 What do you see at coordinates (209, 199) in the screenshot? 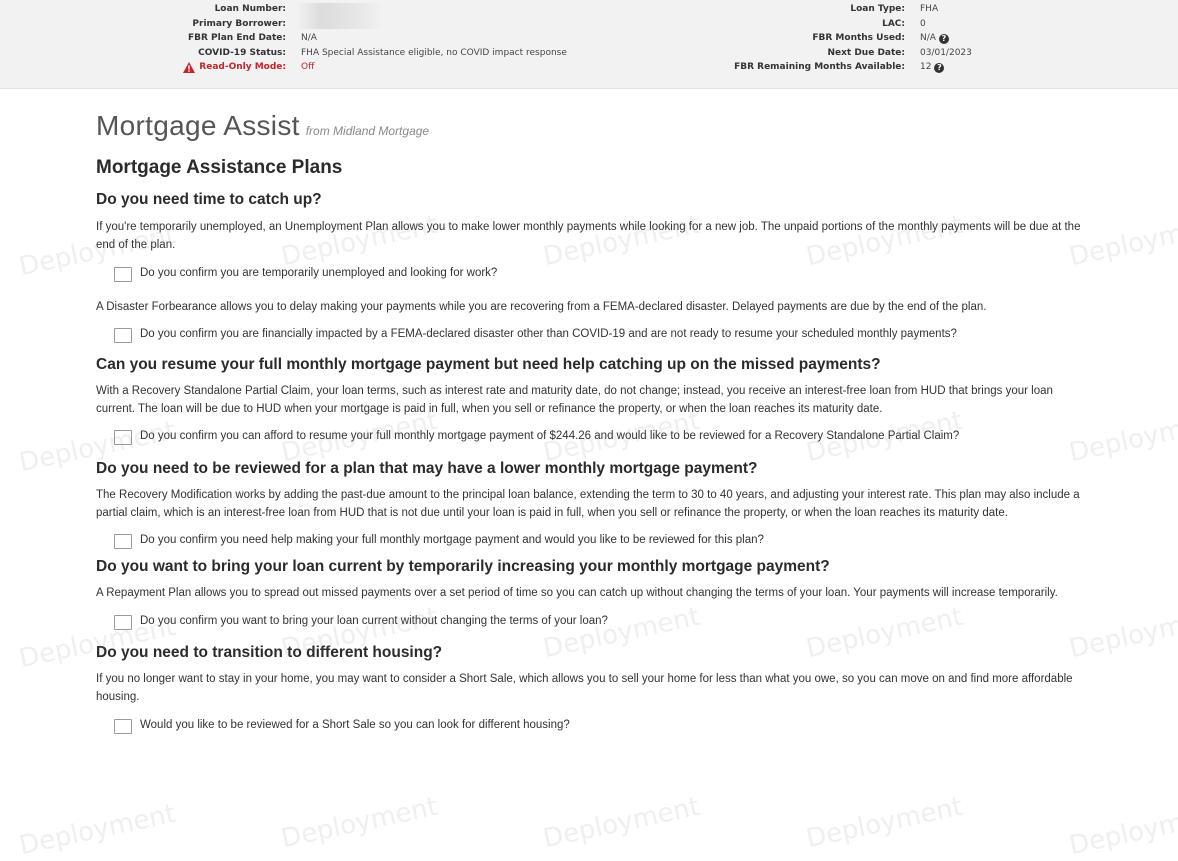
I see `plan-heading: Do you need time to catch up?` at bounding box center [209, 199].